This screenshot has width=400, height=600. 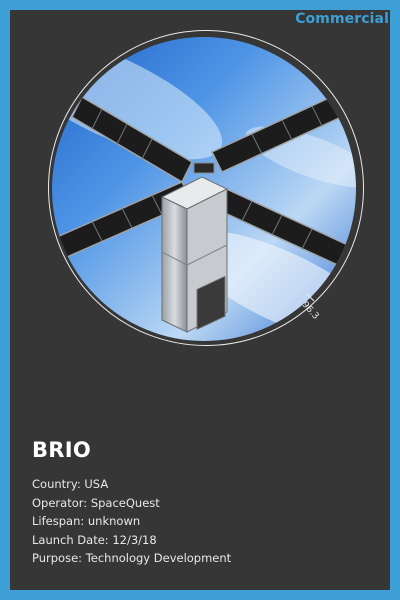 What do you see at coordinates (131, 484) in the screenshot?
I see `detail-country: Country: USA` at bounding box center [131, 484].